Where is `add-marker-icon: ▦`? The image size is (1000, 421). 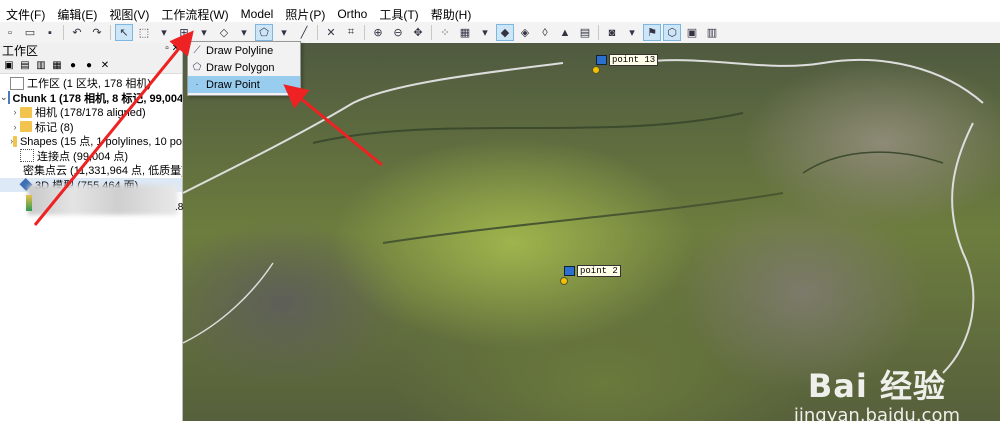
add-marker-icon: ▦ is located at coordinates (57, 65).